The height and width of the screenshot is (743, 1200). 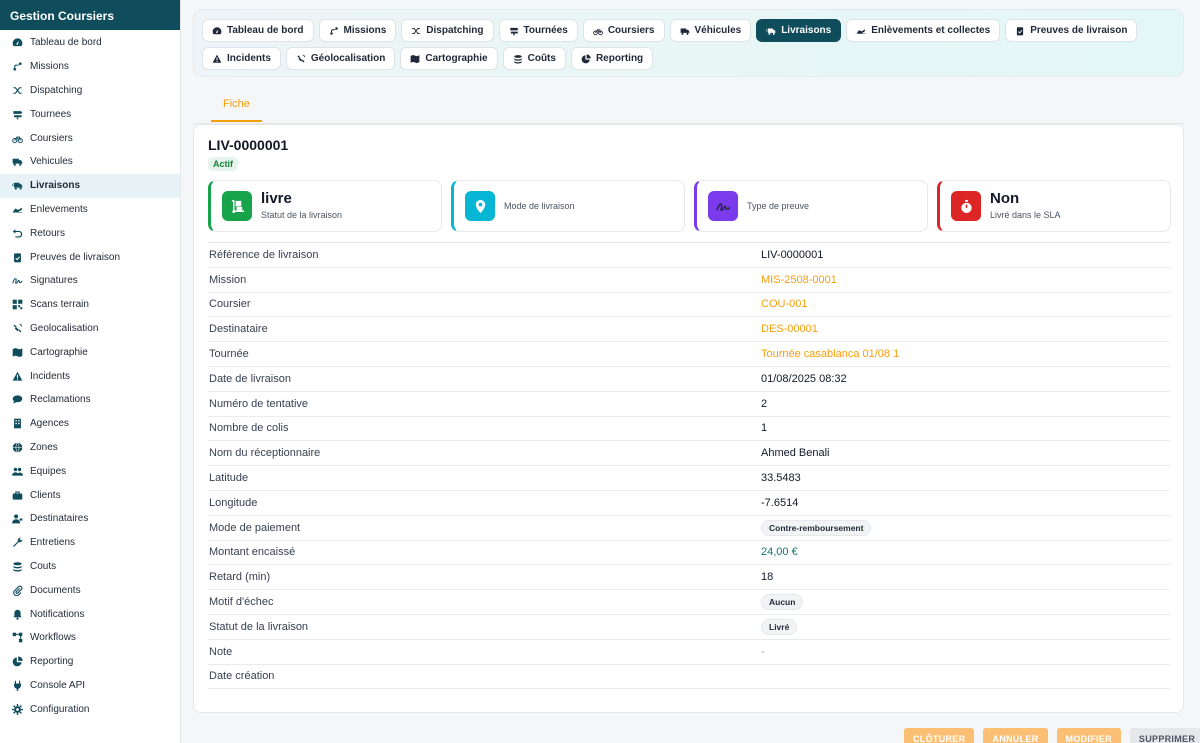 What do you see at coordinates (66, 43) in the screenshot?
I see `sidebar-item-label: Tableau de bord` at bounding box center [66, 43].